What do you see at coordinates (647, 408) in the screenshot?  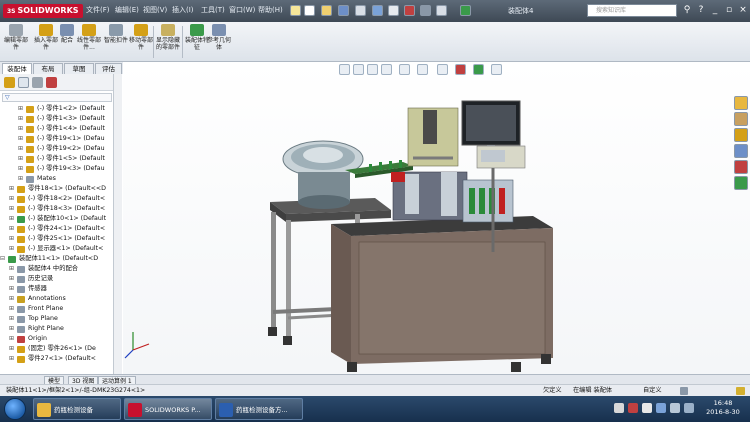 I see `tray-flag-icon` at bounding box center [647, 408].